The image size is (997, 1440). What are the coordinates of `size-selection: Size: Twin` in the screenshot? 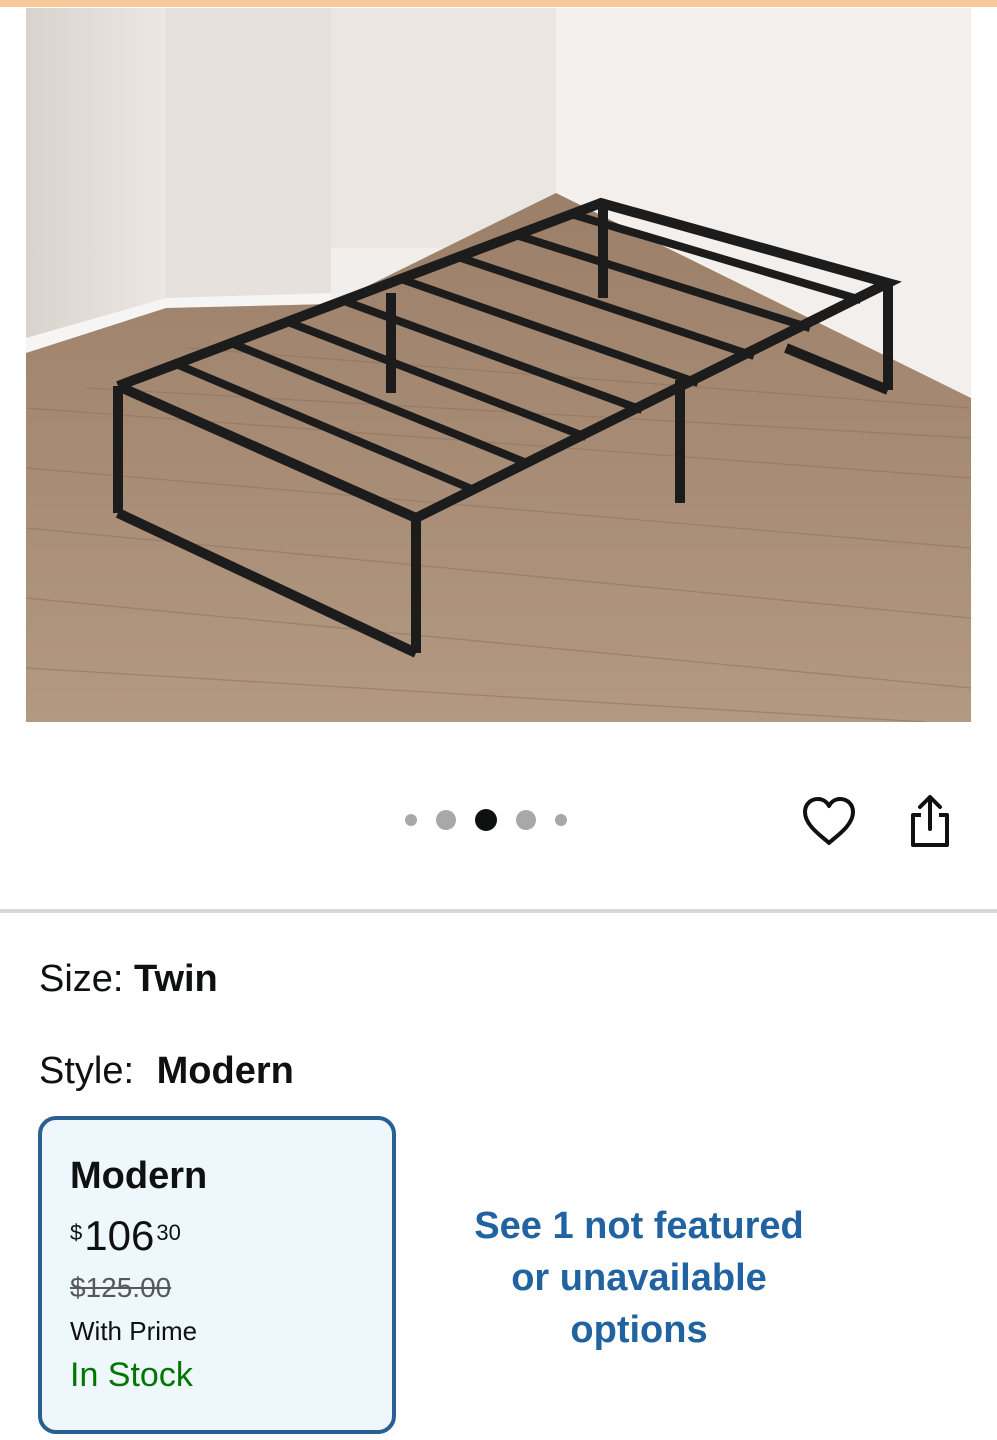 It's located at (128, 979).